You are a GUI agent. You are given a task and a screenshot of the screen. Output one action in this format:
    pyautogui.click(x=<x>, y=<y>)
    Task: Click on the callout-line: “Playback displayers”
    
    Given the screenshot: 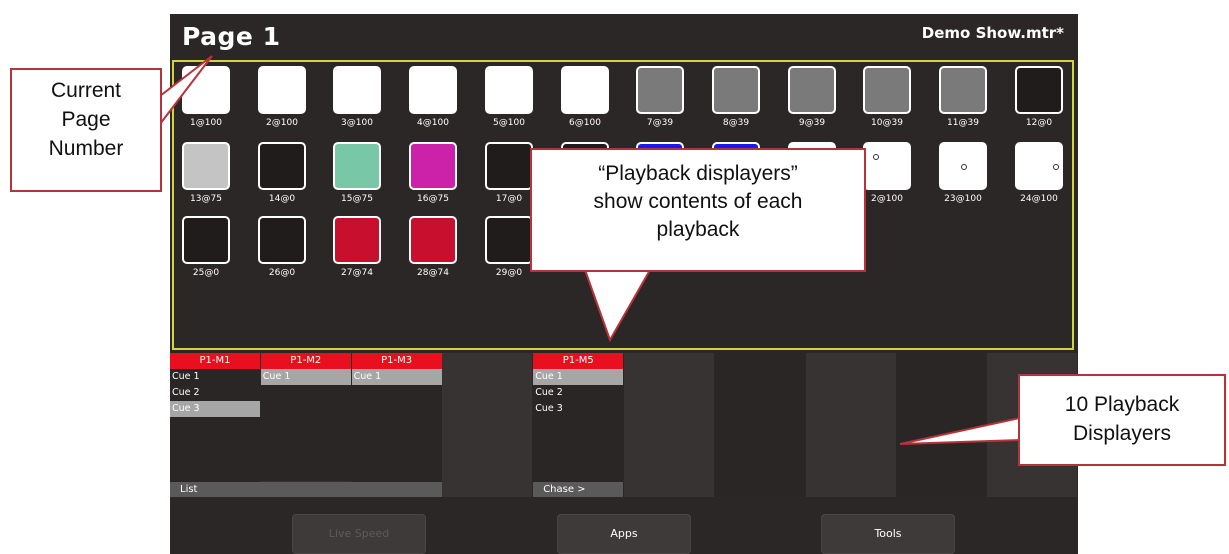 What is the action you would take?
    pyautogui.click(x=698, y=173)
    